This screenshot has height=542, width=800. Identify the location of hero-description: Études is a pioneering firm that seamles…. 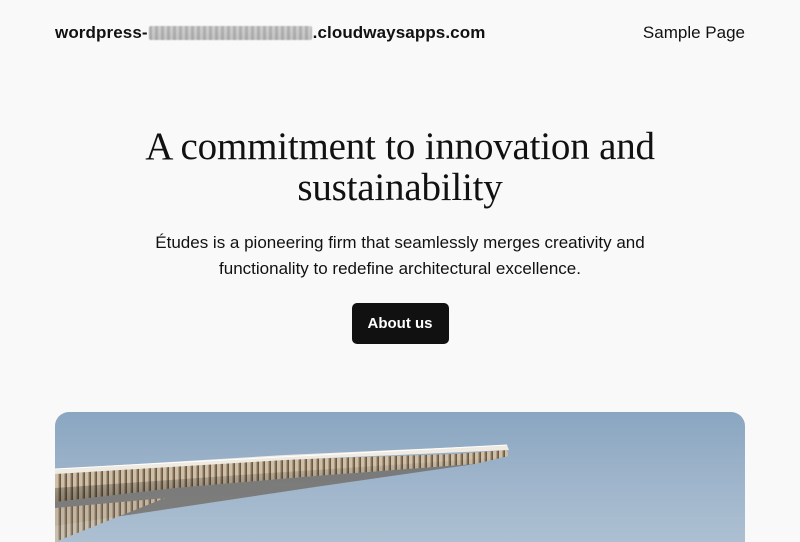
(400, 255).